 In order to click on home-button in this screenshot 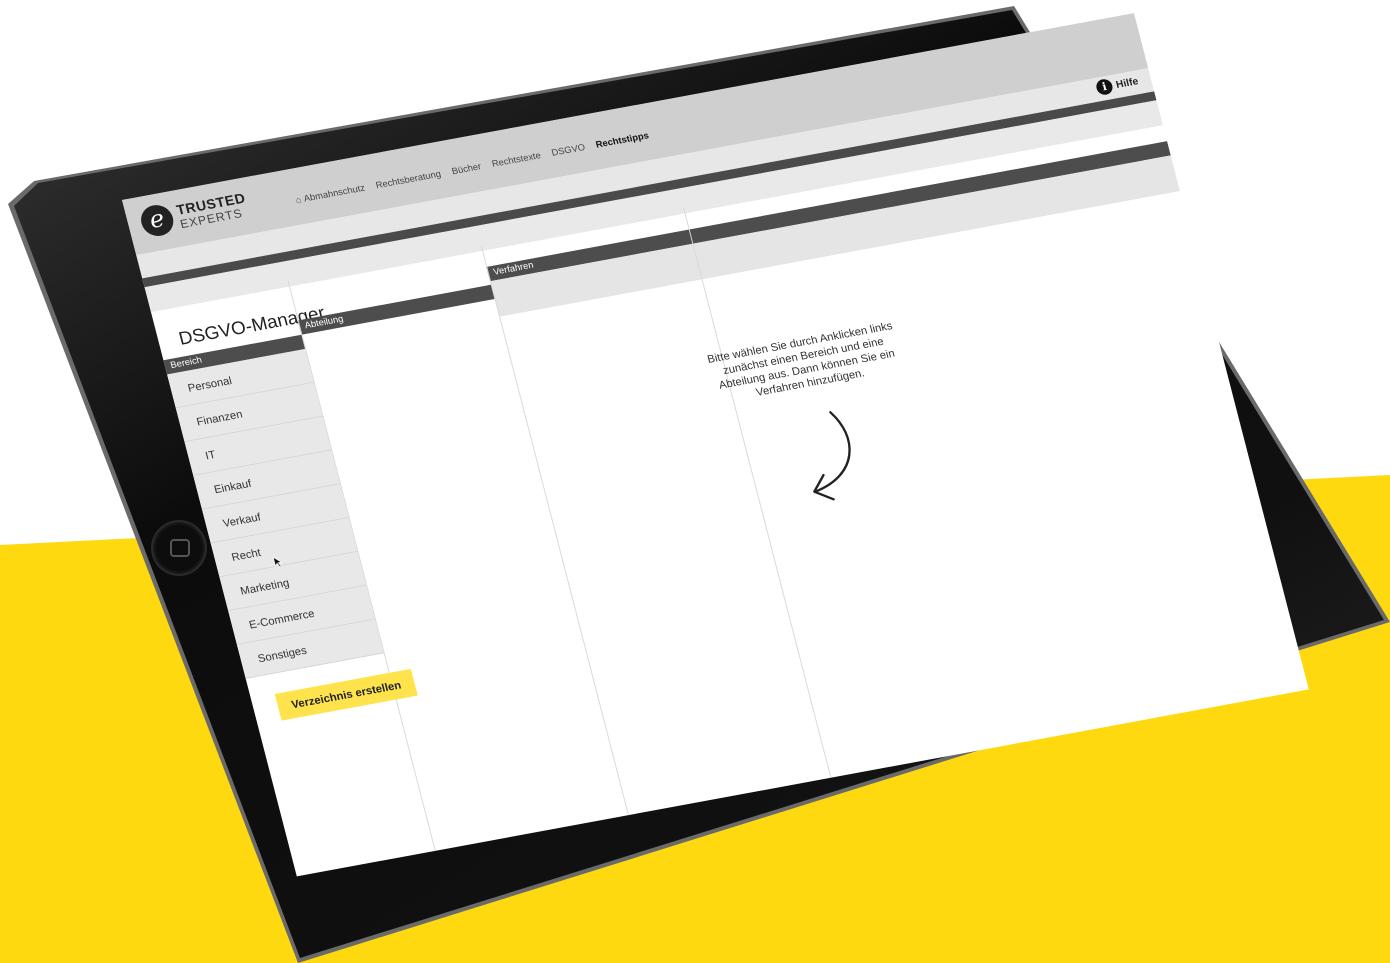, I will do `click(179, 548)`.